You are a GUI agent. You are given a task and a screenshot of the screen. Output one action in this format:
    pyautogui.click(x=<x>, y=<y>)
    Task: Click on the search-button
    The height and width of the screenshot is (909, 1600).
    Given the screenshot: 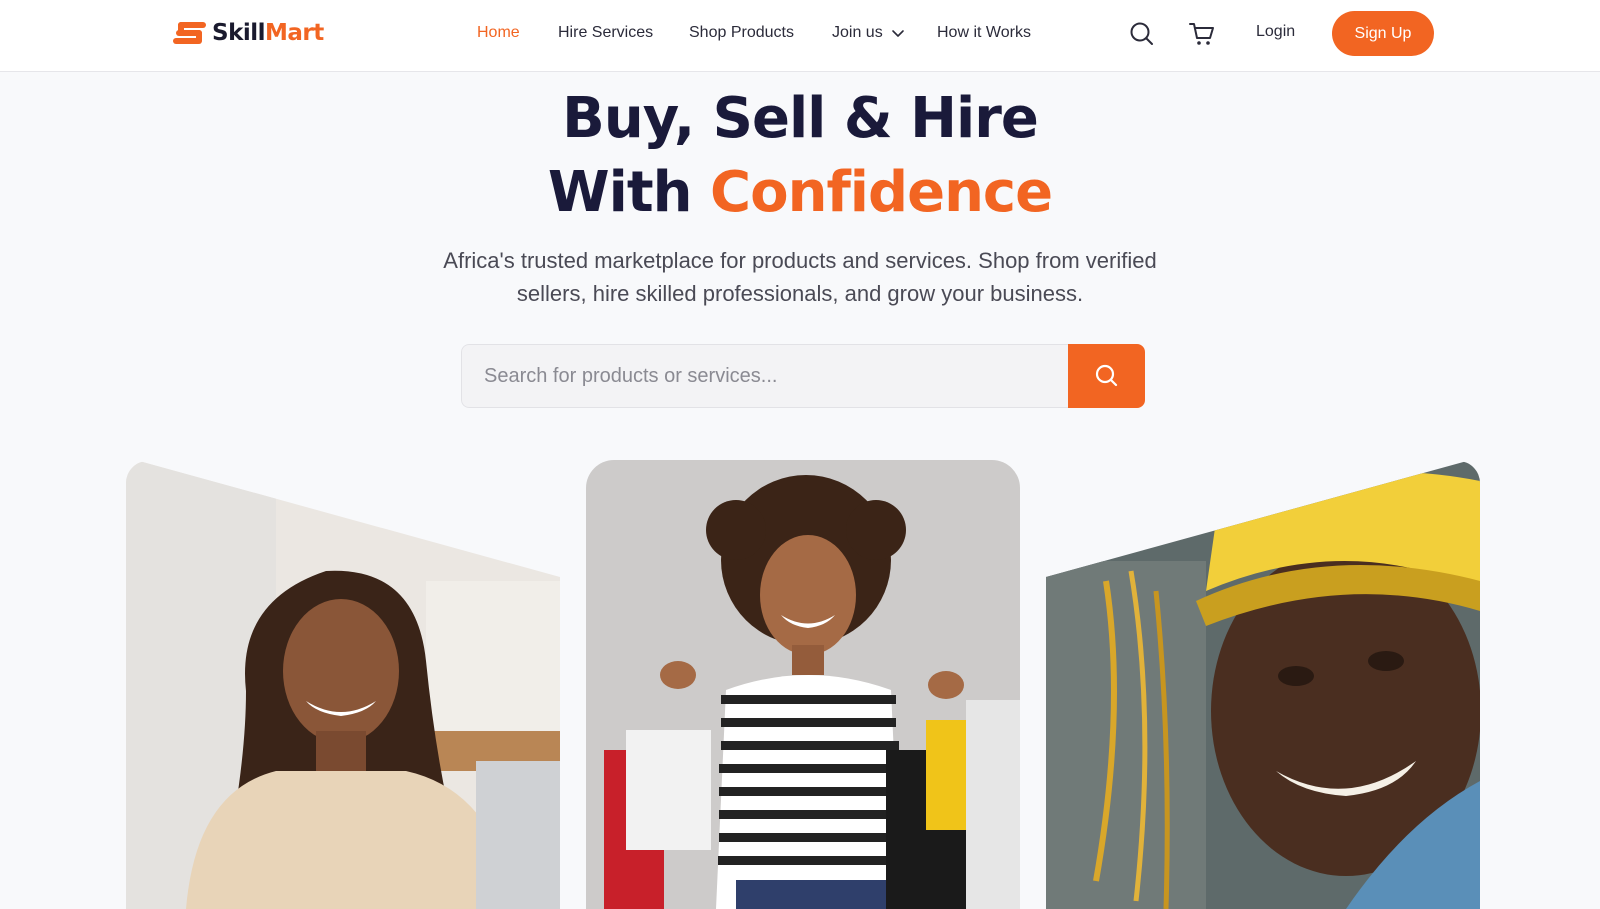 What is the action you would take?
    pyautogui.click(x=1106, y=376)
    